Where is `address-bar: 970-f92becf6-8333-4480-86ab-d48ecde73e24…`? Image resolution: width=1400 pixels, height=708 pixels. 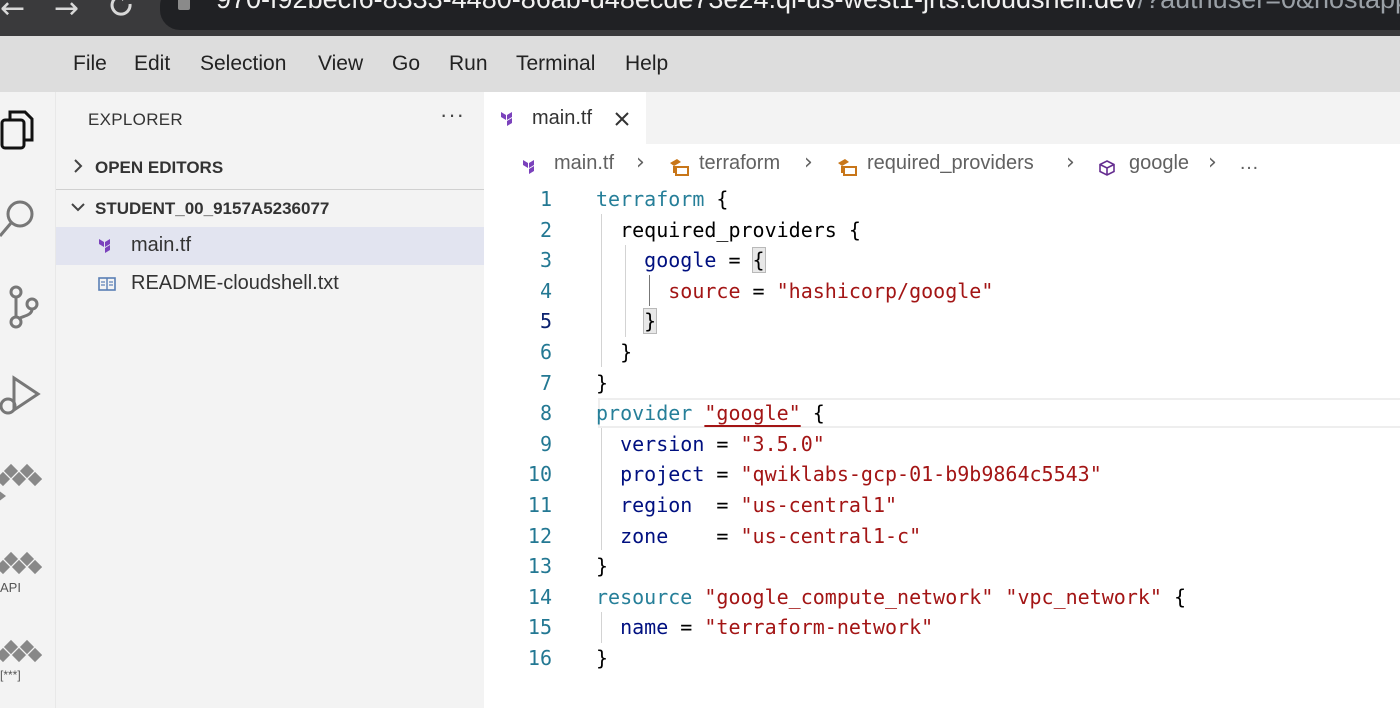 address-bar: 970-f92becf6-8333-4480-86ab-d48ecde73e24… is located at coordinates (780, 15).